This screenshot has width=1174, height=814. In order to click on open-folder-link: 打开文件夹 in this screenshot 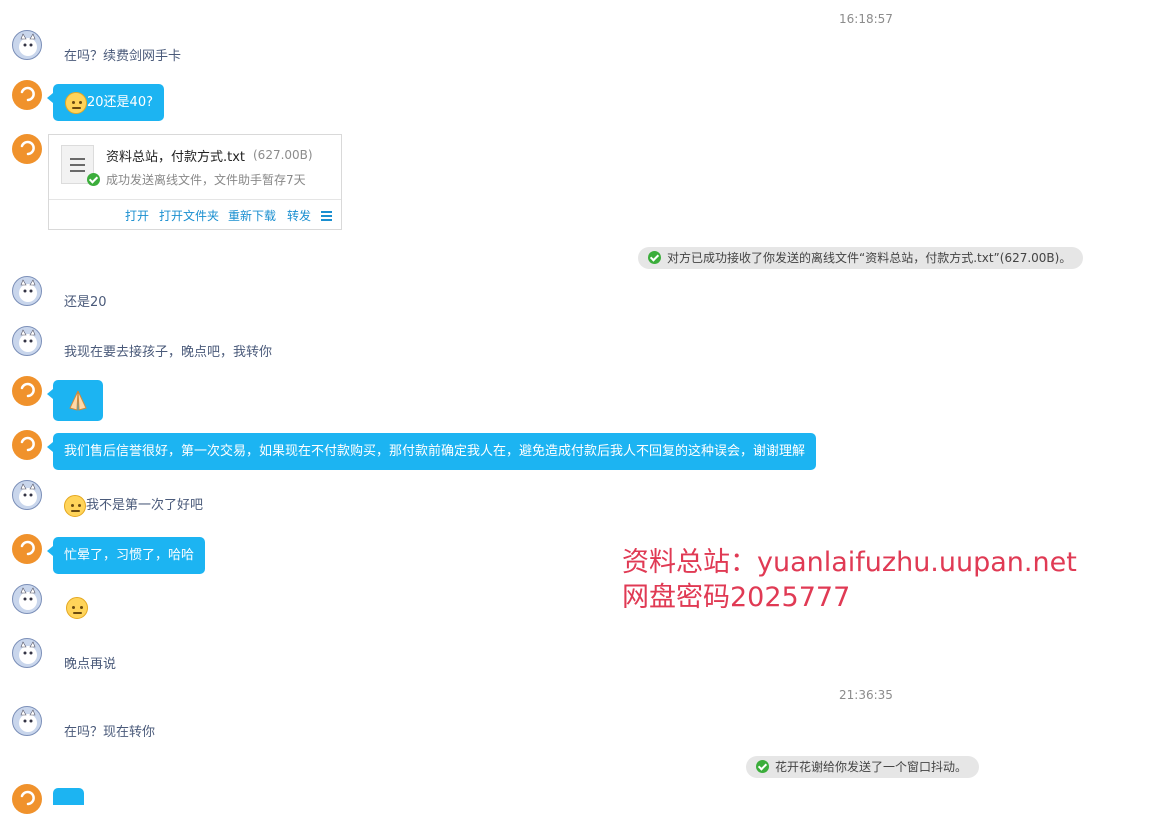, I will do `click(189, 215)`.